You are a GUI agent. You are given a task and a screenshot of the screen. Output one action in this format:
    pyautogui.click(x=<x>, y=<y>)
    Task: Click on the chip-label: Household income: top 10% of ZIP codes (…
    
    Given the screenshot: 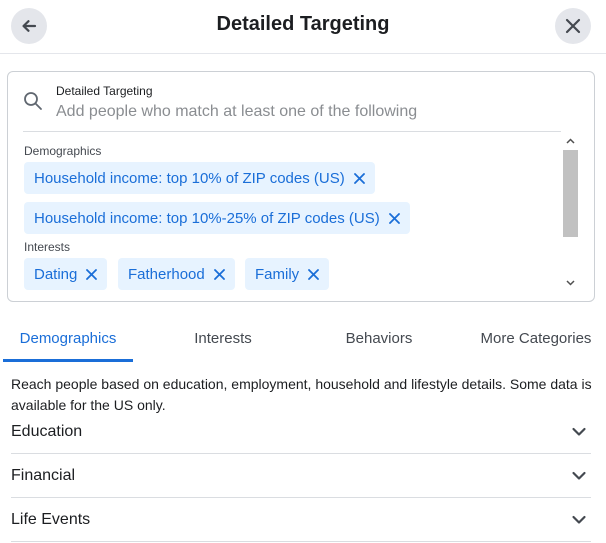 What is the action you would take?
    pyautogui.click(x=189, y=178)
    